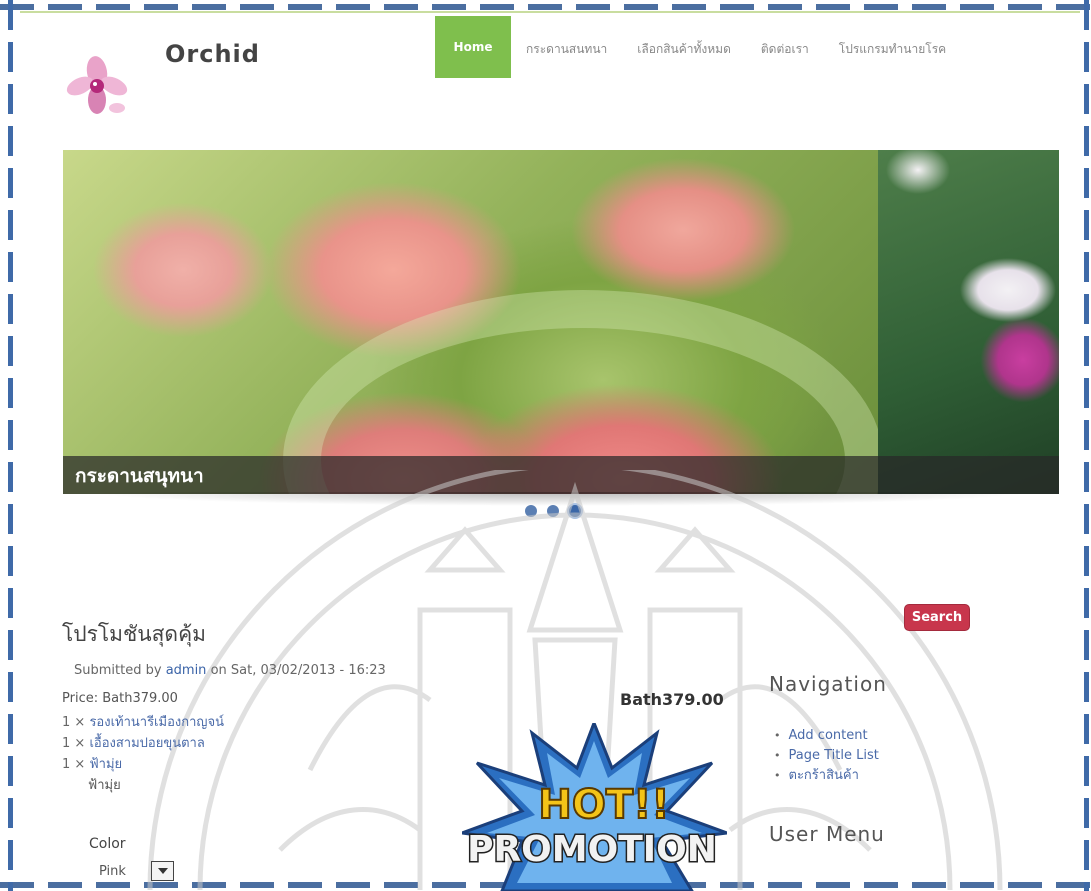 This screenshot has width=1091, height=891. Describe the element at coordinates (684, 47) in the screenshot. I see `nav-item-all-products: เลือกสินค้าทั้งหมด` at that location.